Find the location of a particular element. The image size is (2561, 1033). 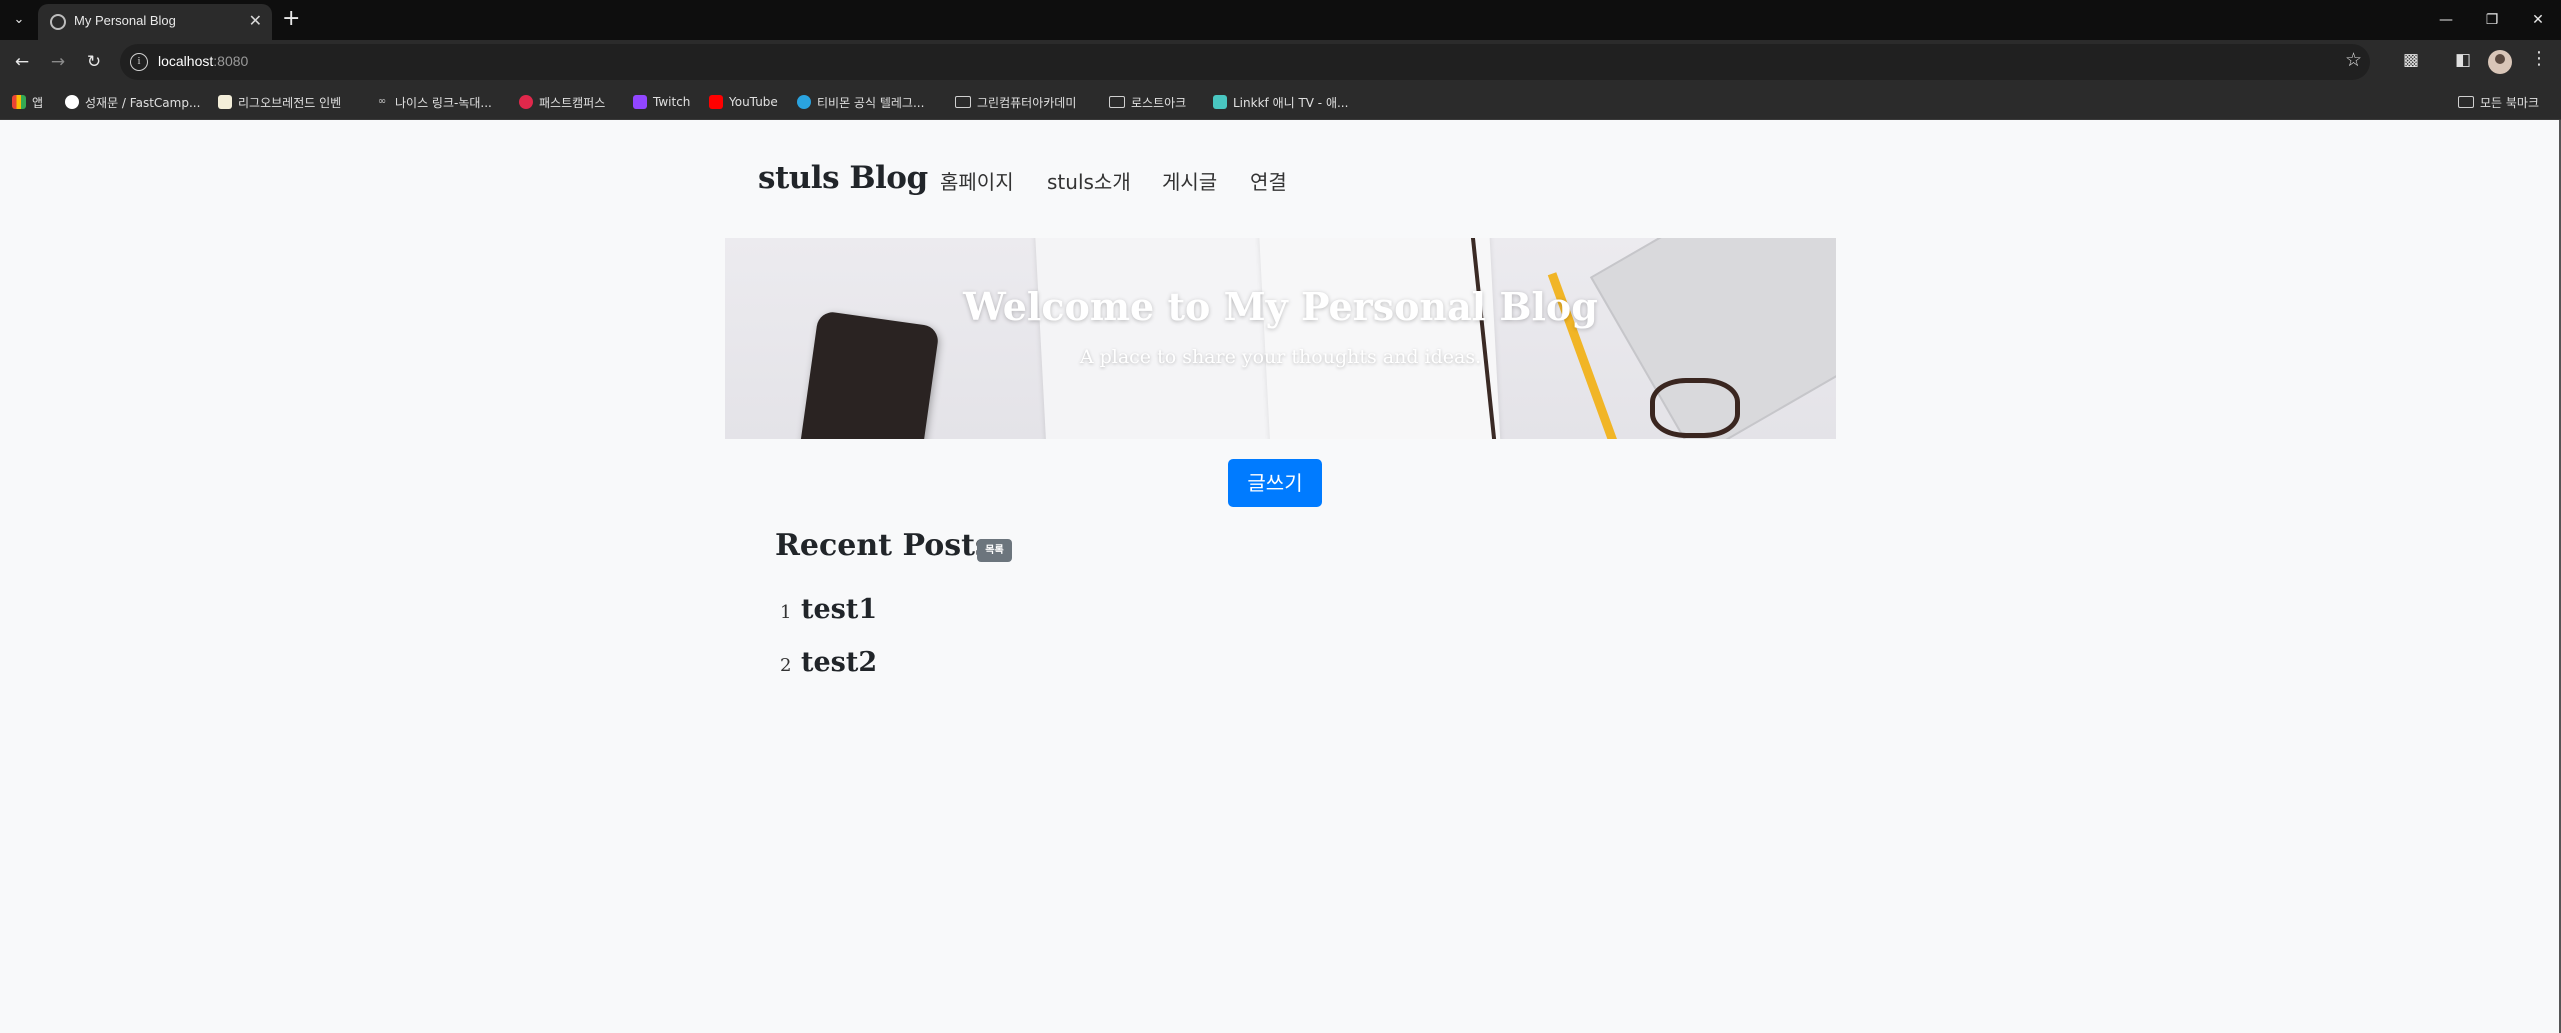

active-tab: My Personal Blog ✕ is located at coordinates (155, 22).